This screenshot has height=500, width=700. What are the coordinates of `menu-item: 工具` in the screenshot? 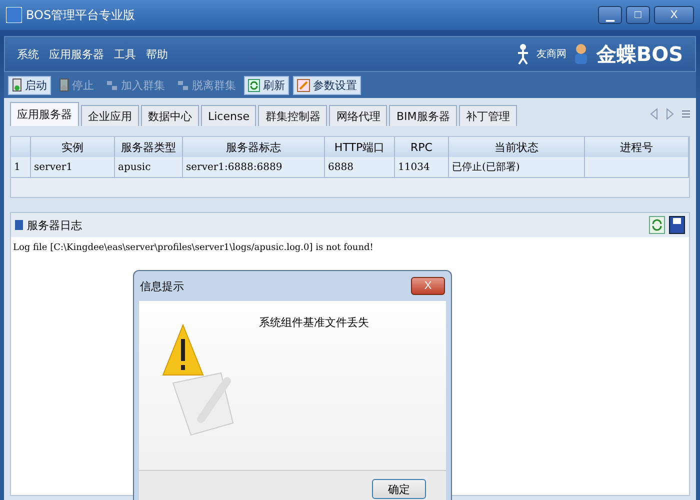 It's located at (125, 54).